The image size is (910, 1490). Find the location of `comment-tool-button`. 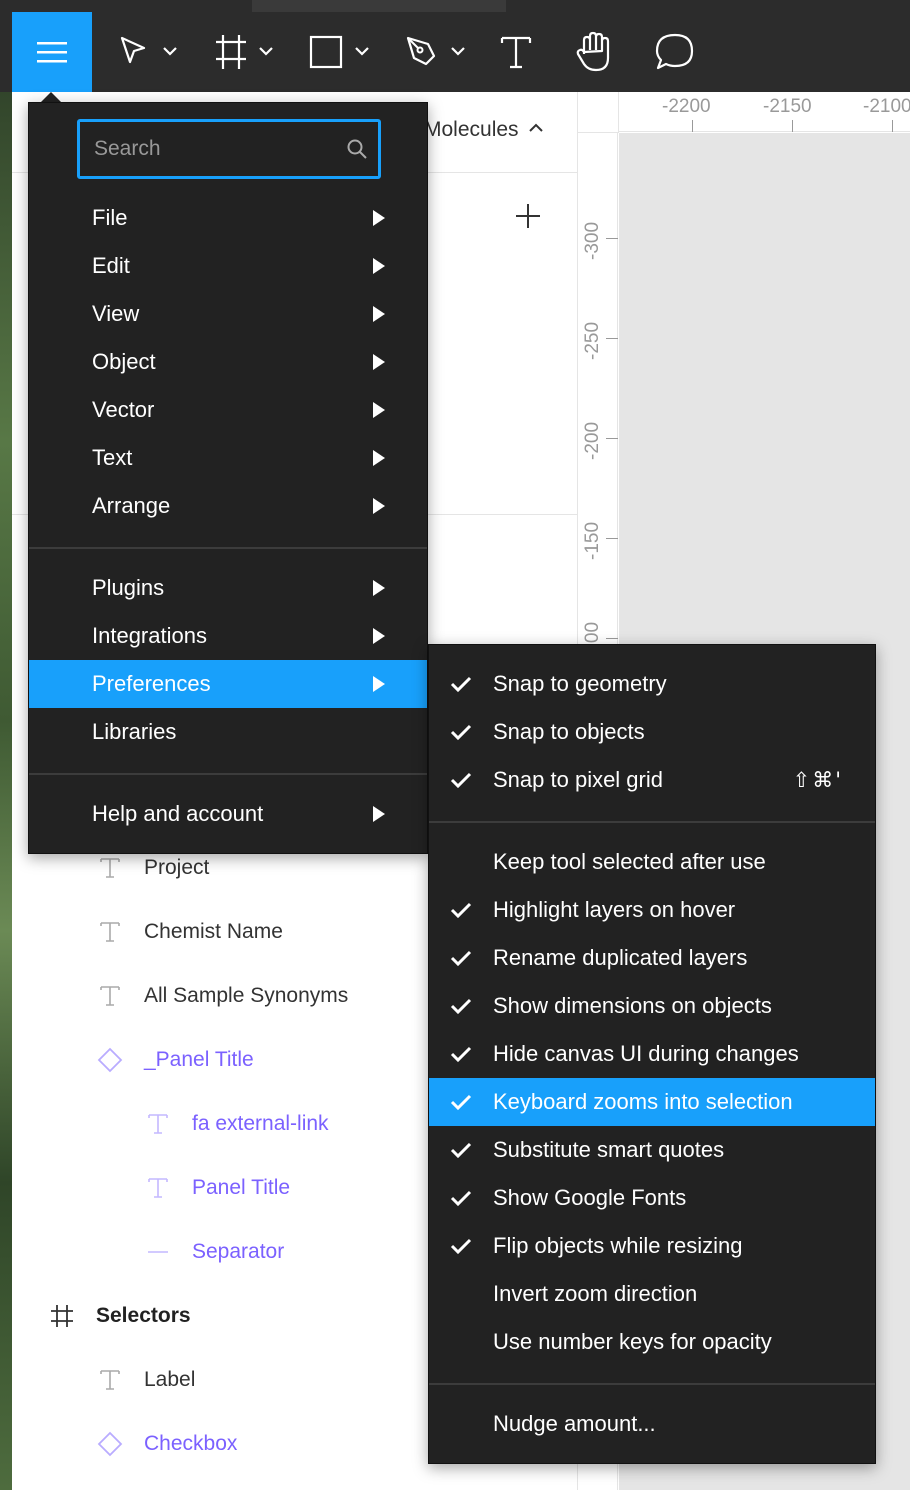

comment-tool-button is located at coordinates (675, 52).